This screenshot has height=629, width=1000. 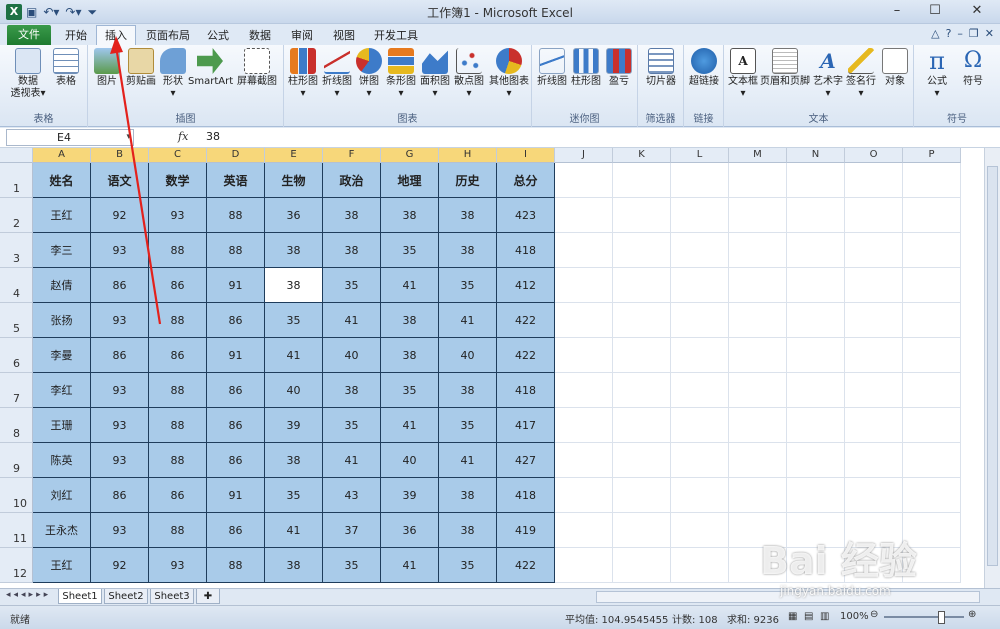 What do you see at coordinates (758, 495) in the screenshot?
I see `cell-m10` at bounding box center [758, 495].